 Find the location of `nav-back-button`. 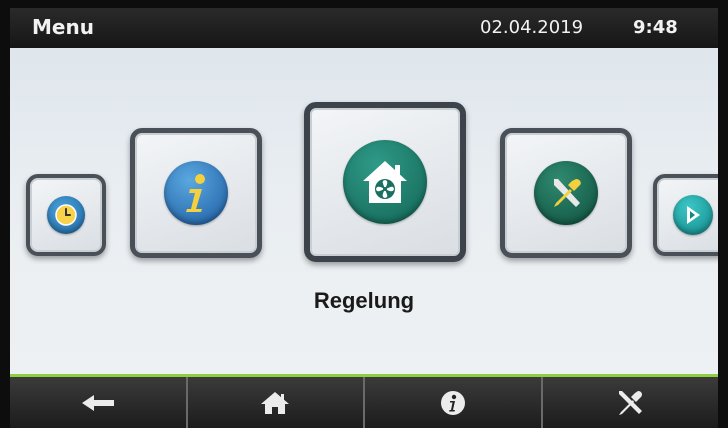

nav-back-button is located at coordinates (99, 402).